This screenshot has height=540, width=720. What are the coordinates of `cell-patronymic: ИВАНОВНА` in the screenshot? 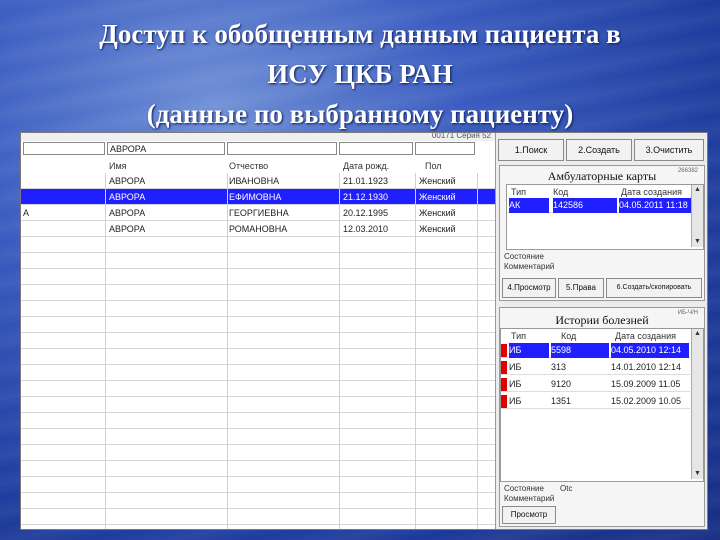 It's located at (254, 181).